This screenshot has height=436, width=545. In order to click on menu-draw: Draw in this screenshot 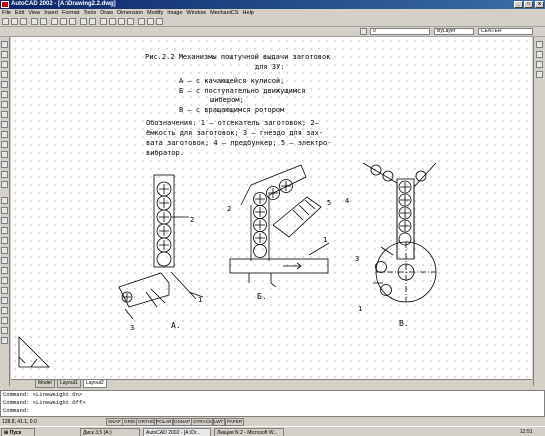, I will do `click(106, 13)`.